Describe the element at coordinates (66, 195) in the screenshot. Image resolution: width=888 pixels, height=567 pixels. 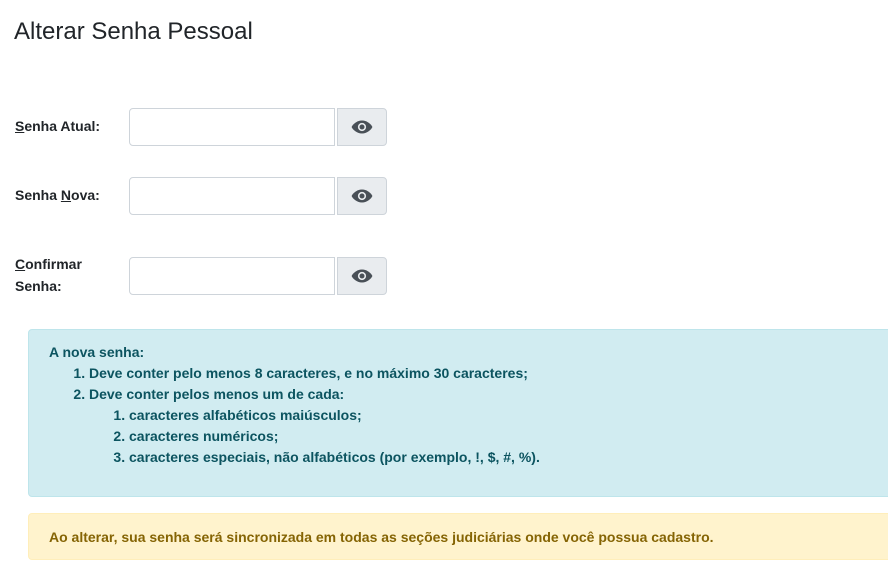
I see `access-key: N` at that location.